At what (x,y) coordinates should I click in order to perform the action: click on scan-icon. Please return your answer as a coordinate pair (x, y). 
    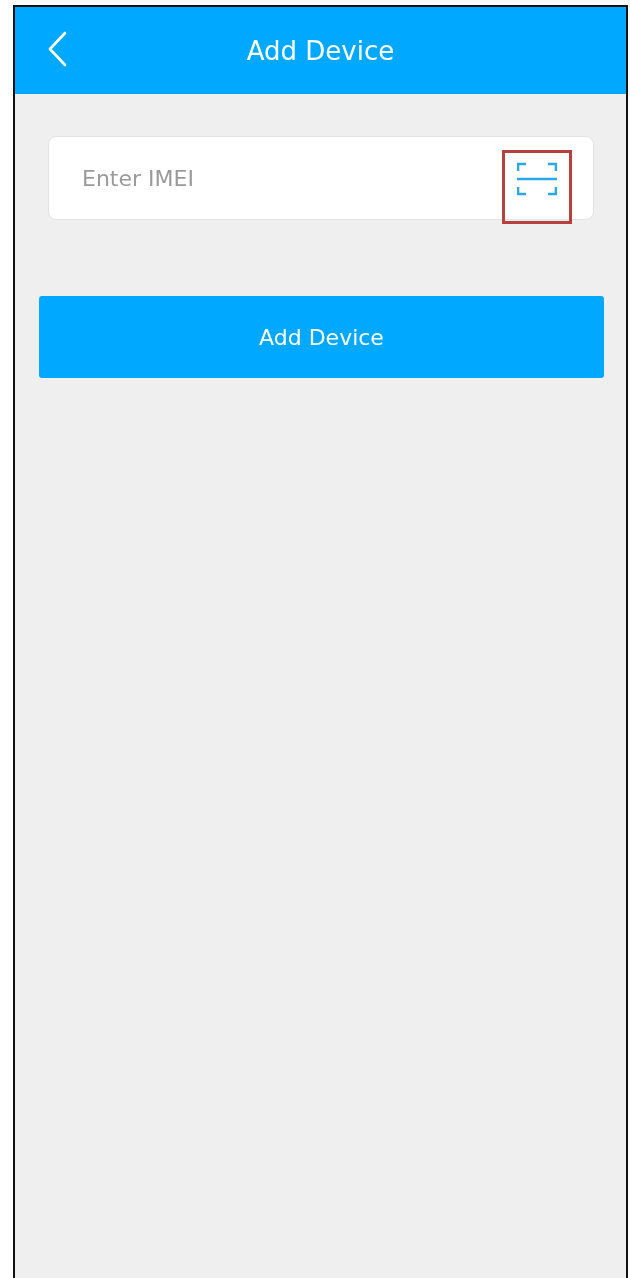
    Looking at the image, I should click on (537, 179).